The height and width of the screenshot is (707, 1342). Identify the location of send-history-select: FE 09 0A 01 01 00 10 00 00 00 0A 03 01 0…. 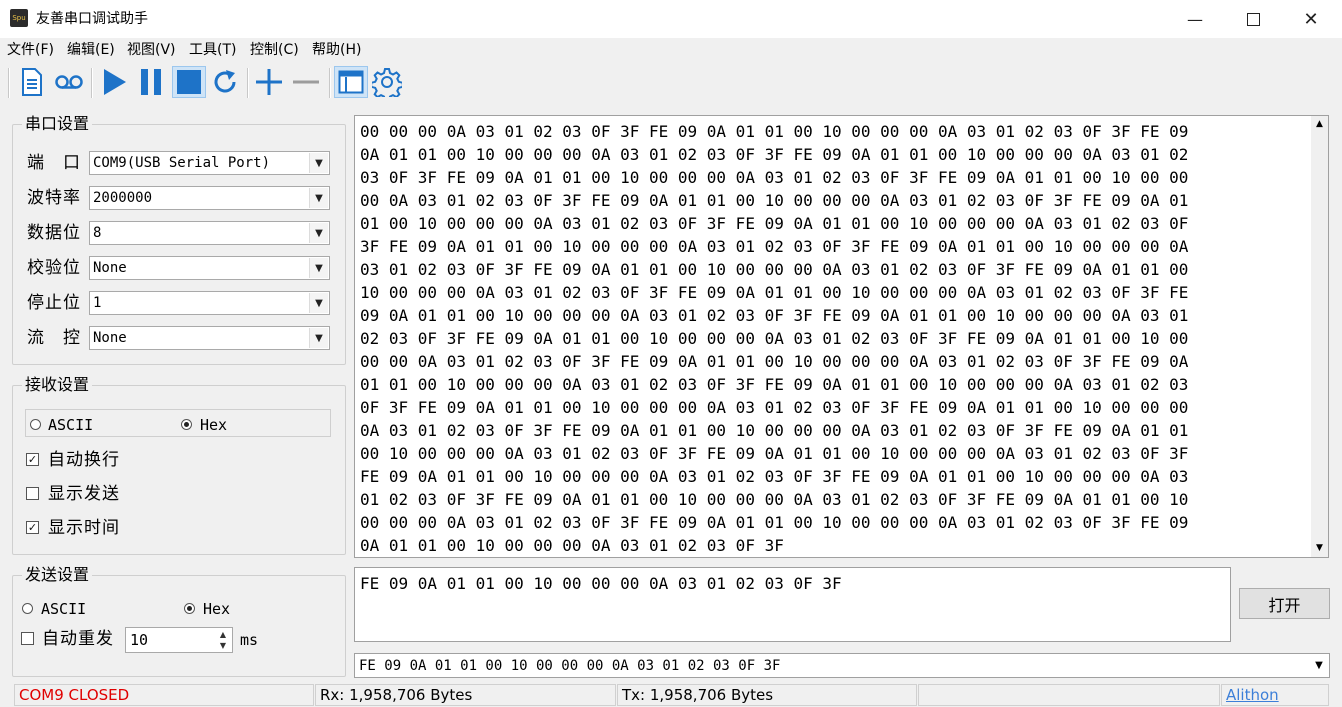
(842, 665).